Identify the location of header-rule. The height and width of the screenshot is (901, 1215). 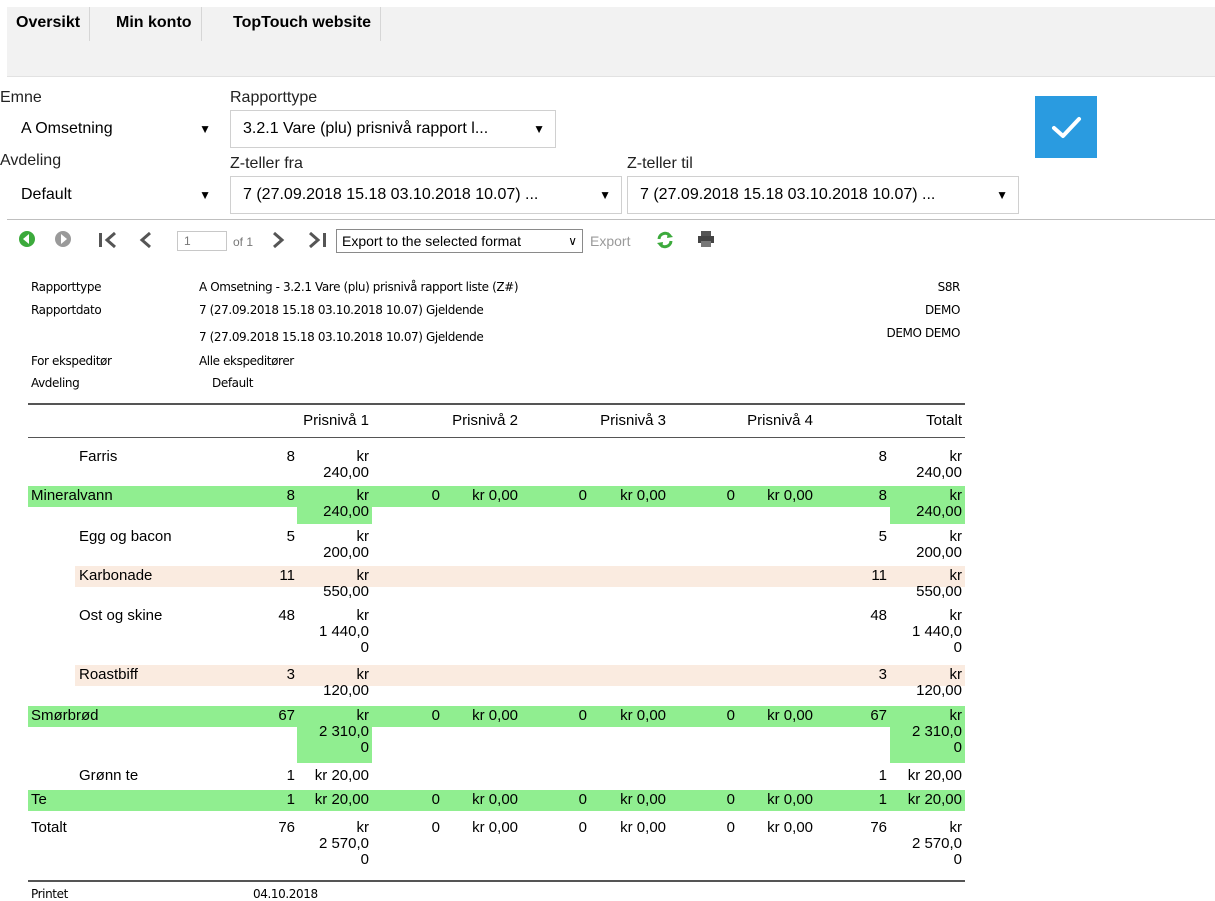
(496, 437).